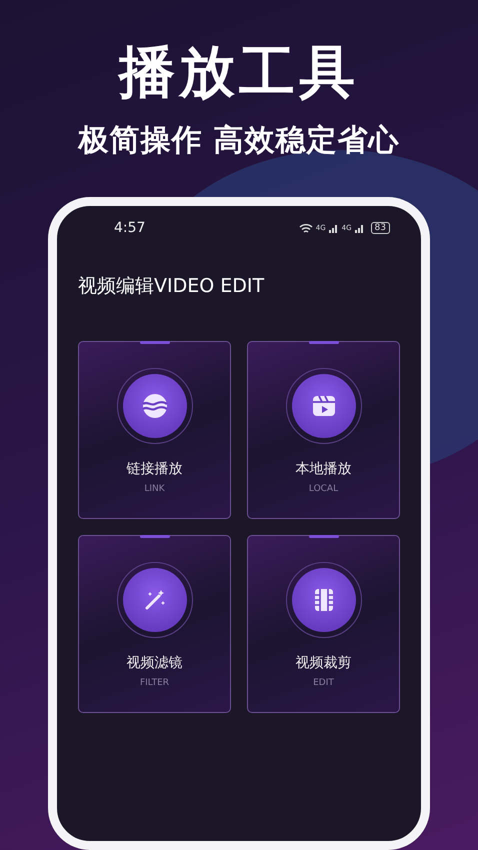 This screenshot has width=478, height=850. Describe the element at coordinates (324, 469) in the screenshot. I see `tool-title: 本地播放` at that location.